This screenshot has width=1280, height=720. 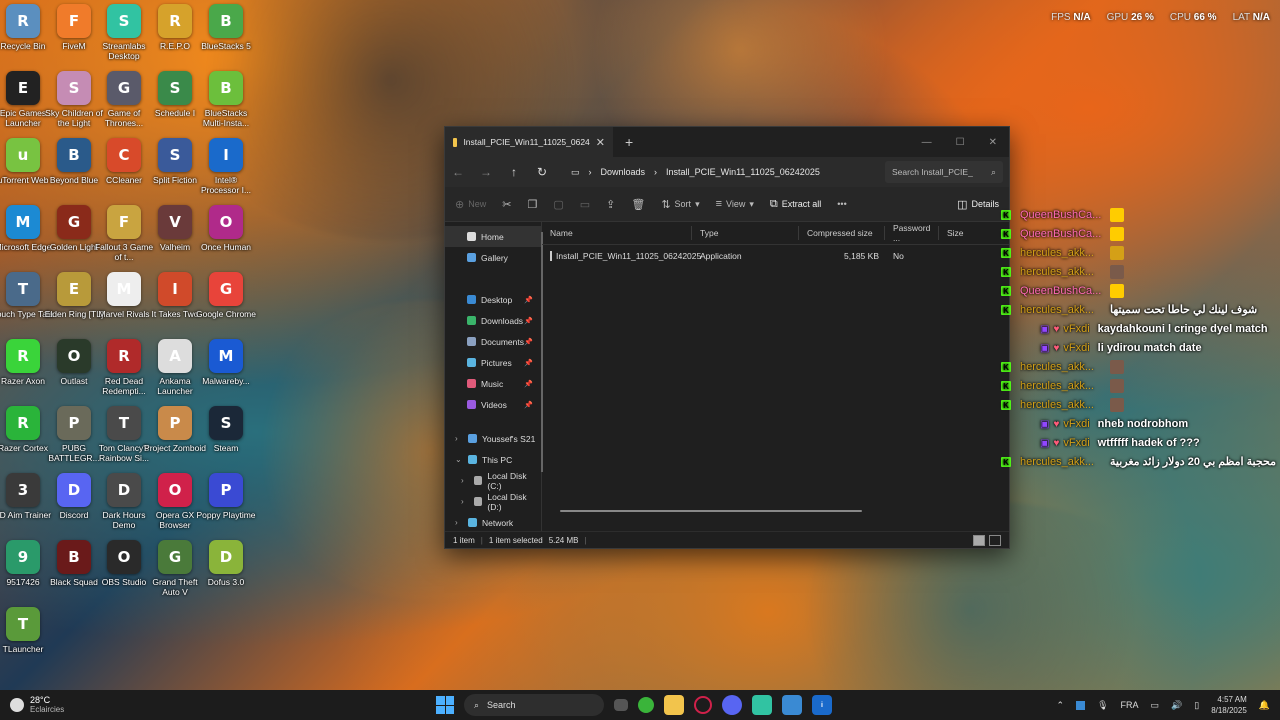 I want to click on sidebar-item-label: Local Disk (D:), so click(x=507, y=501).